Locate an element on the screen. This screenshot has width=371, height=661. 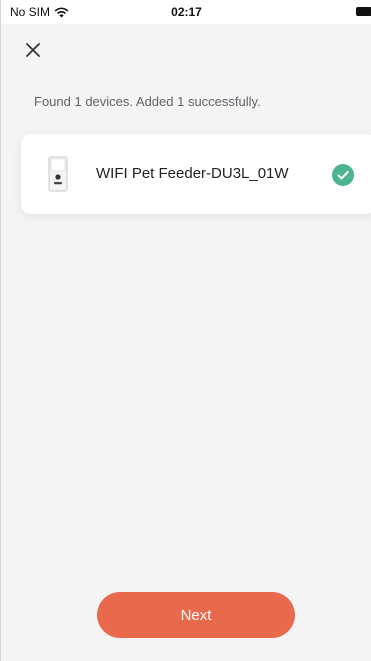
status-time: 02:17 is located at coordinates (186, 12).